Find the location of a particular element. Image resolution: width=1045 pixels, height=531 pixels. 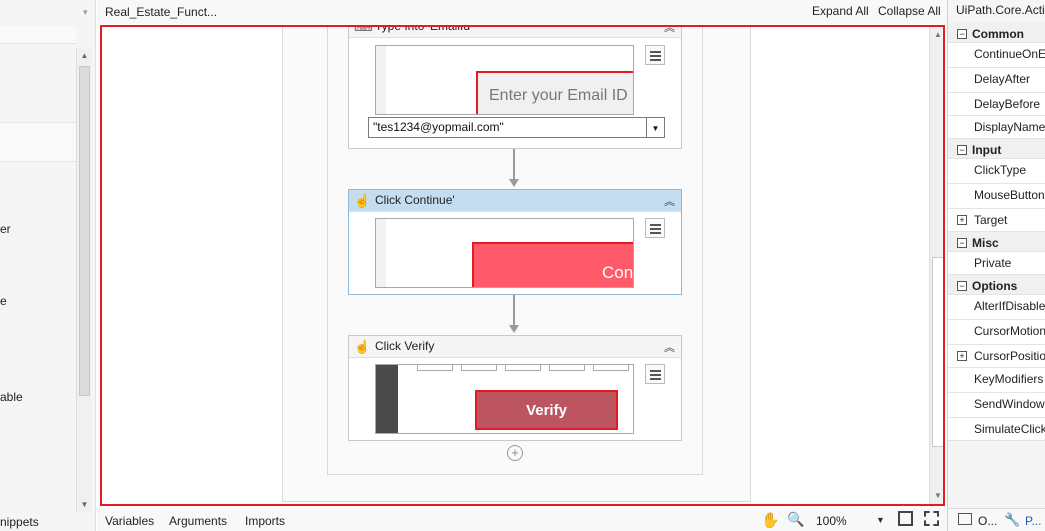

property-row: DelayBefore is located at coordinates (996, 104).